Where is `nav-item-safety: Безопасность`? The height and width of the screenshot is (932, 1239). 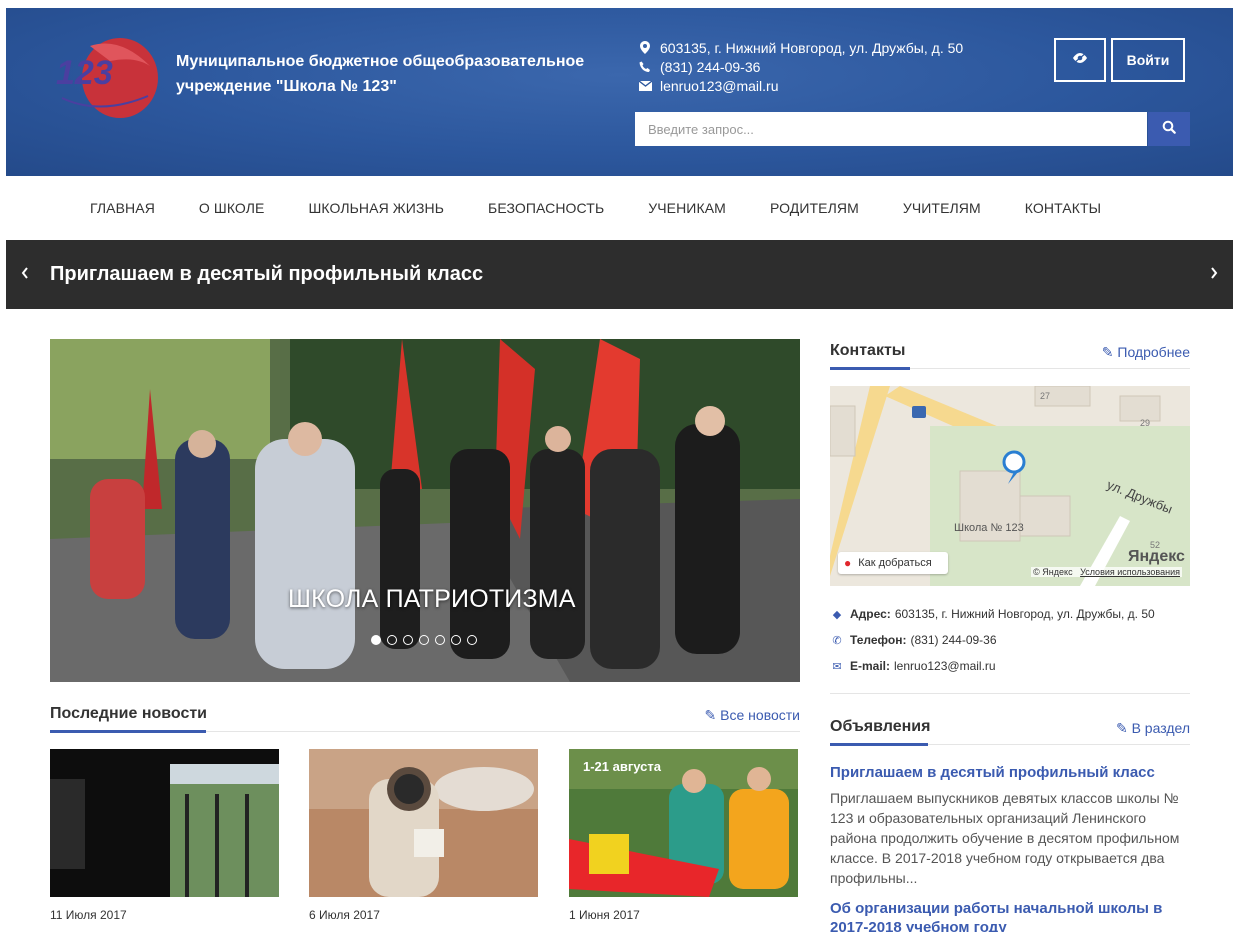
nav-item-safety: Безопасность is located at coordinates (546, 208).